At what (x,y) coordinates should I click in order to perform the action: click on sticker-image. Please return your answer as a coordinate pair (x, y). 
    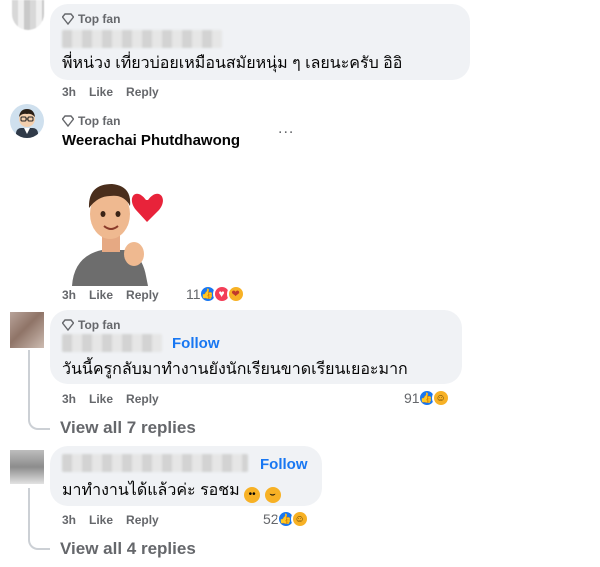
    Looking at the image, I should click on (120, 233).